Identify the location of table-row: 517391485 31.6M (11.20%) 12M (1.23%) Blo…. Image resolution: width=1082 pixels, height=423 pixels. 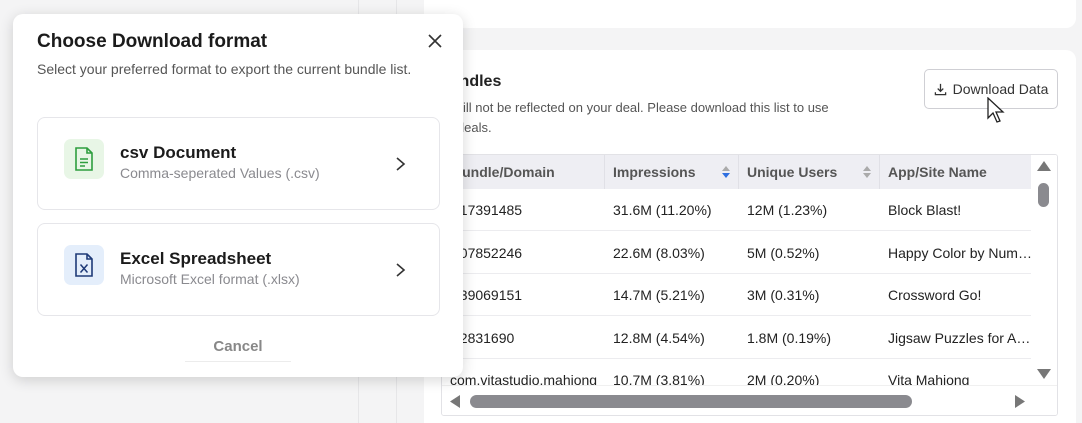
(737, 210).